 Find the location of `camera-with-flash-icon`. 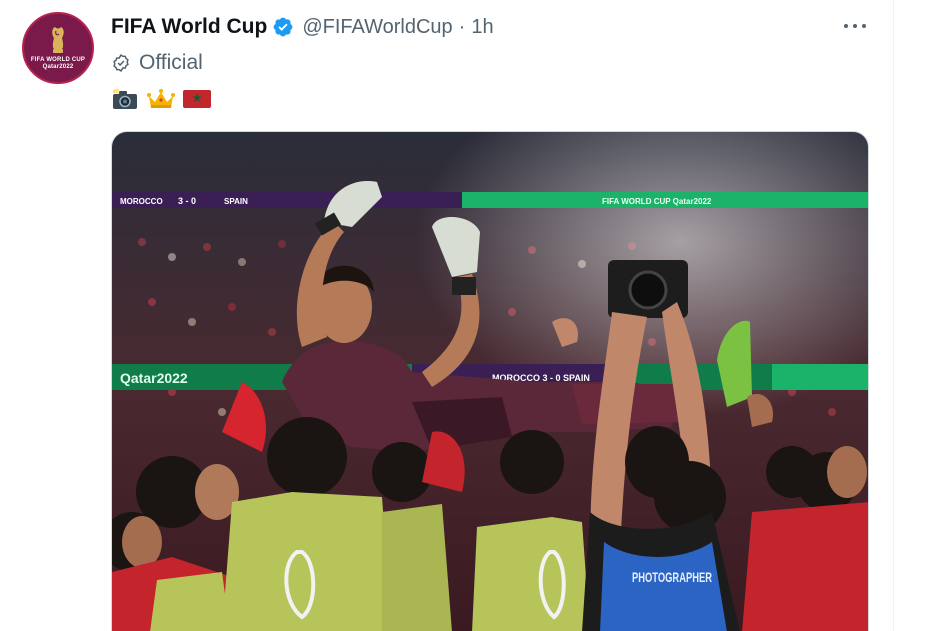

camera-with-flash-icon is located at coordinates (125, 98).